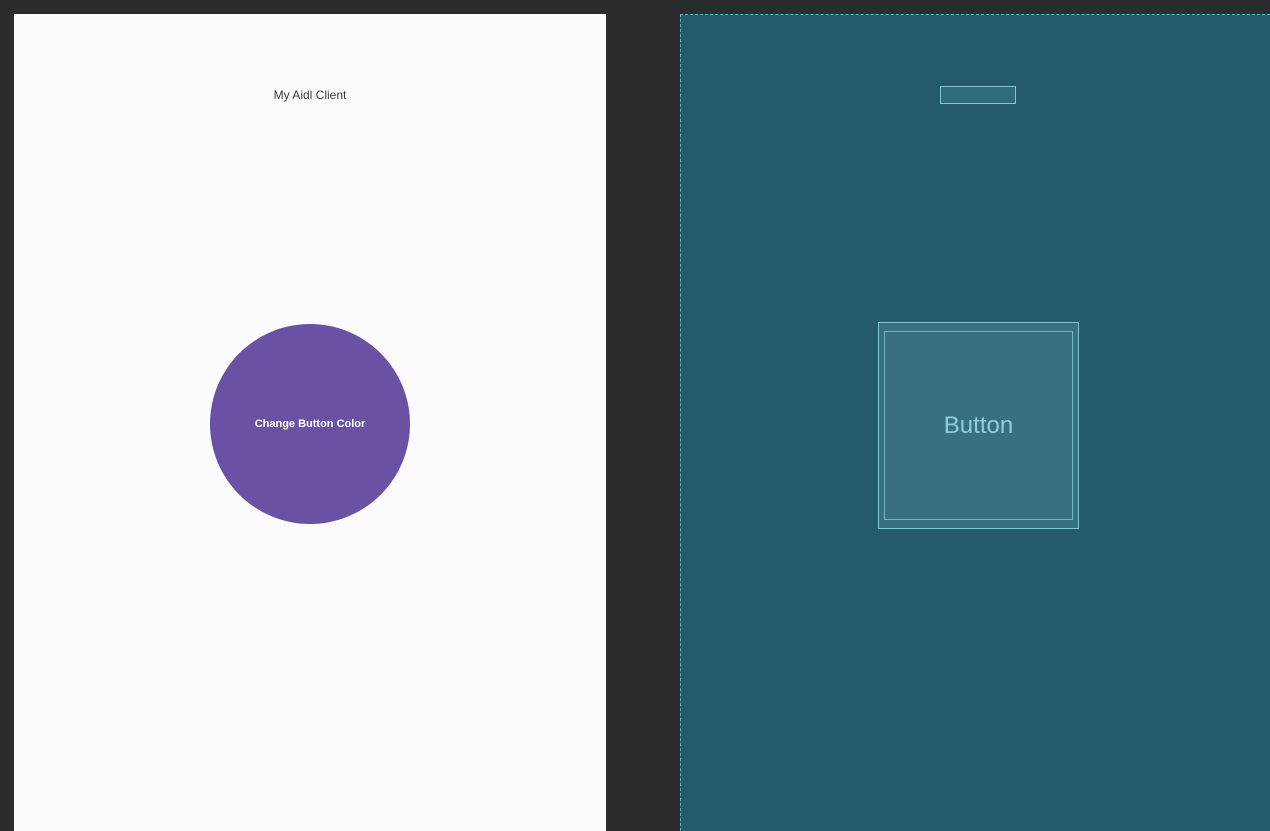  I want to click on blueprint-button-bounds: Button, so click(978, 425).